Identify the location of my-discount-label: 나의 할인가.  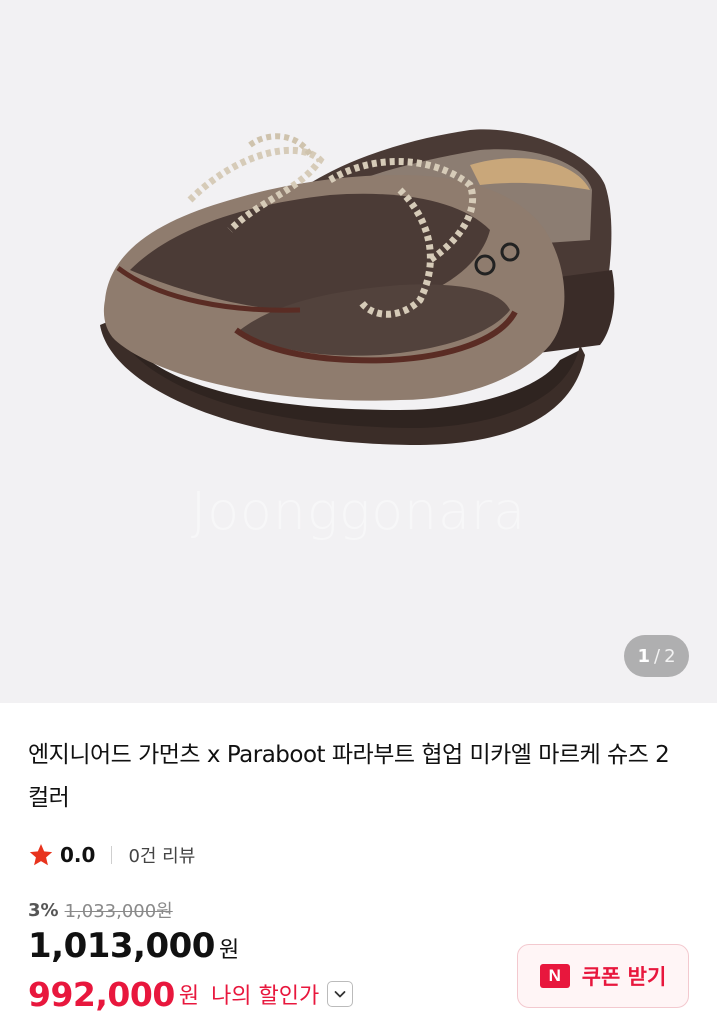
(265, 996).